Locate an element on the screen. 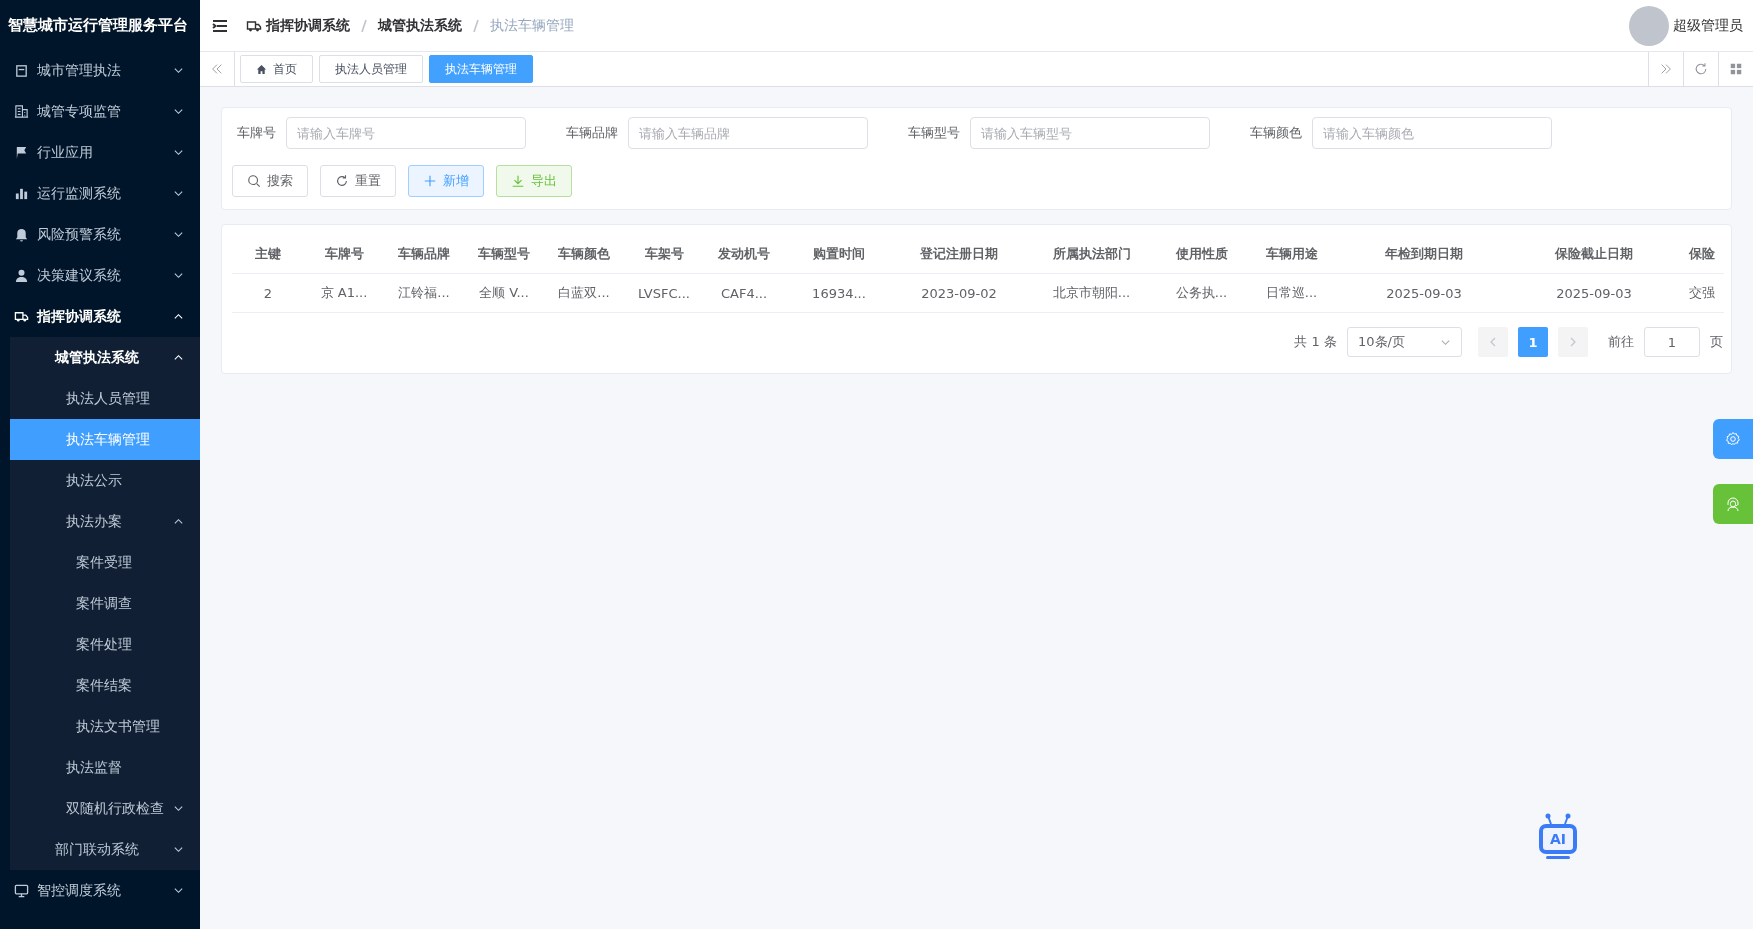 This screenshot has width=1753, height=929. sidebar-menu-item: 部门联动系统 is located at coordinates (105, 849).